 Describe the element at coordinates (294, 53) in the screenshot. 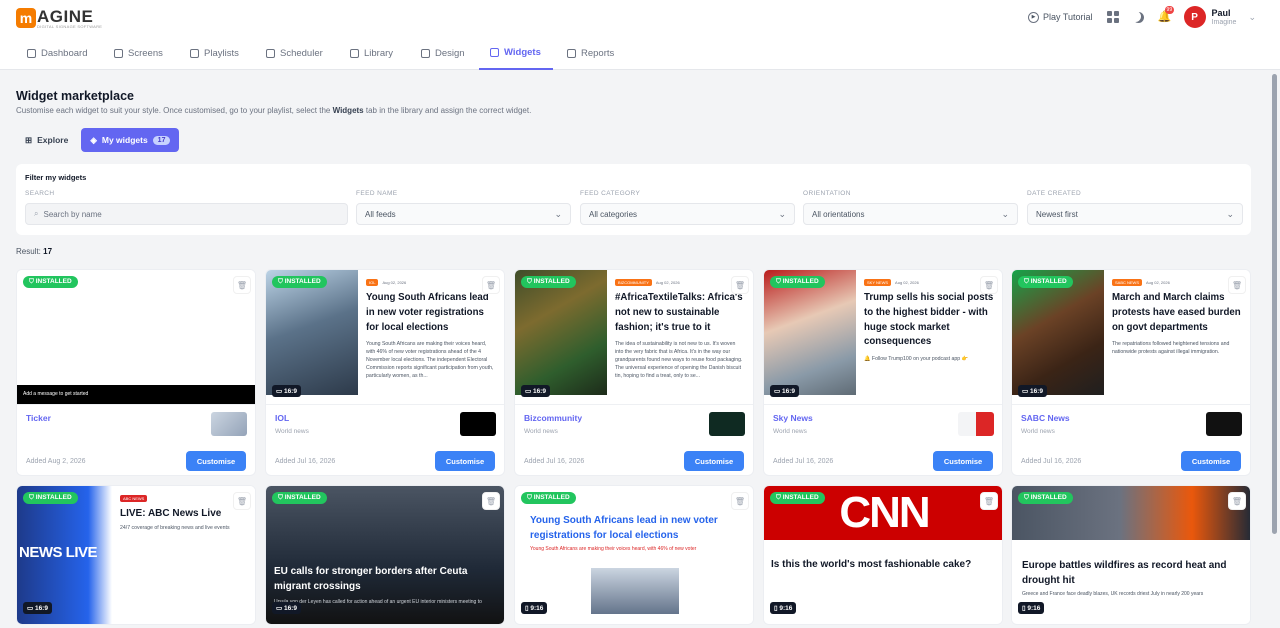

I see `tab-scheduler: Scheduler` at that location.